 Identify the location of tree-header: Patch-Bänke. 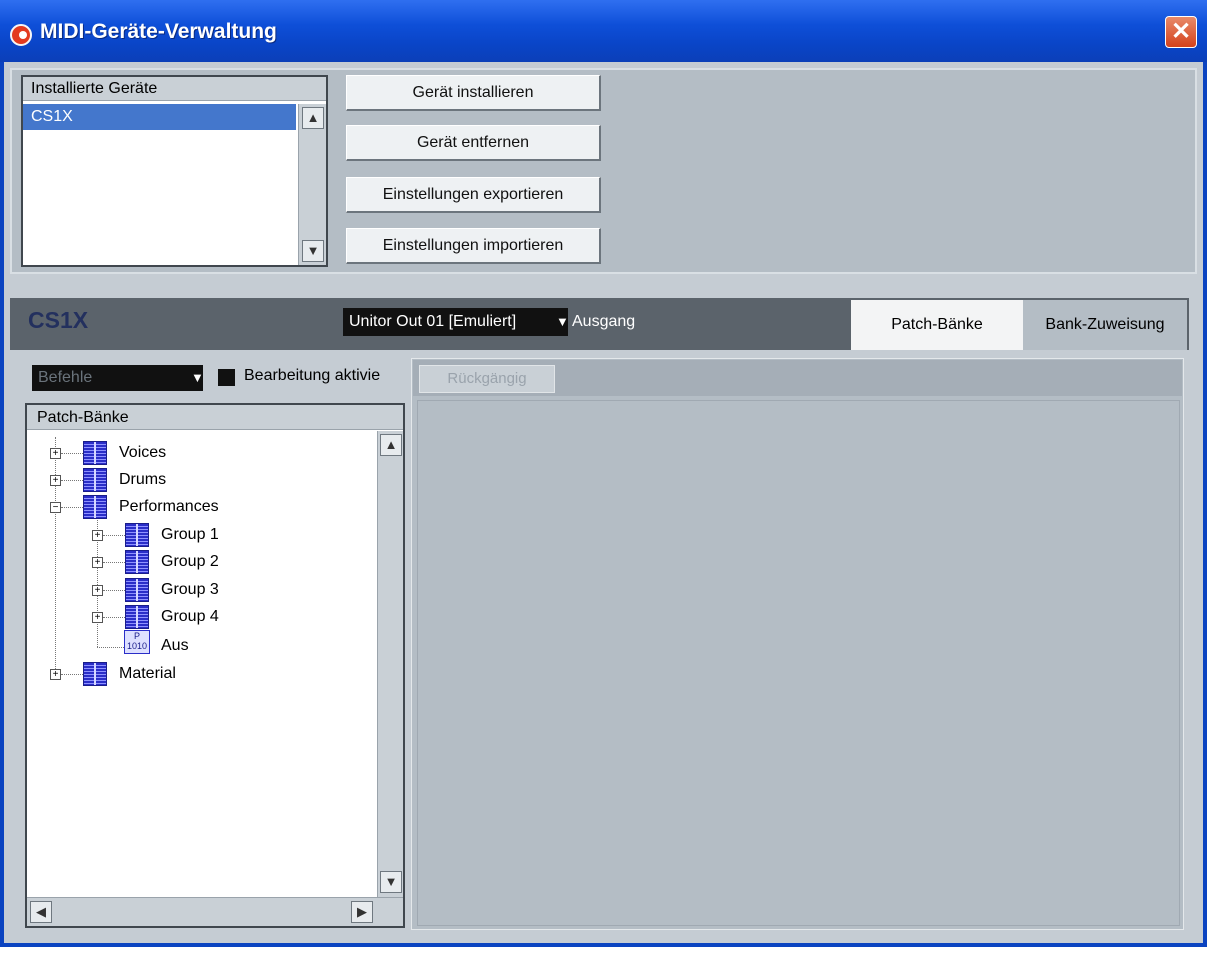
(215, 417).